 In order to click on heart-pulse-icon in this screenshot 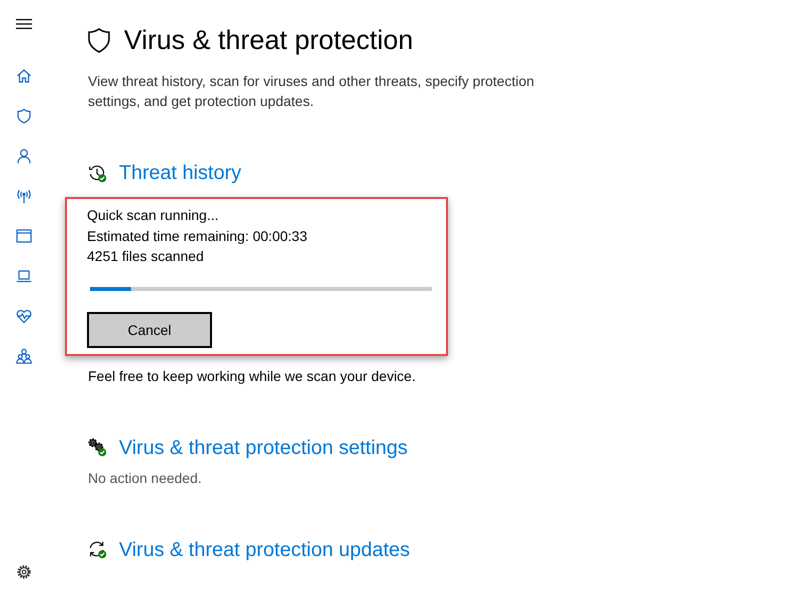, I will do `click(24, 316)`.